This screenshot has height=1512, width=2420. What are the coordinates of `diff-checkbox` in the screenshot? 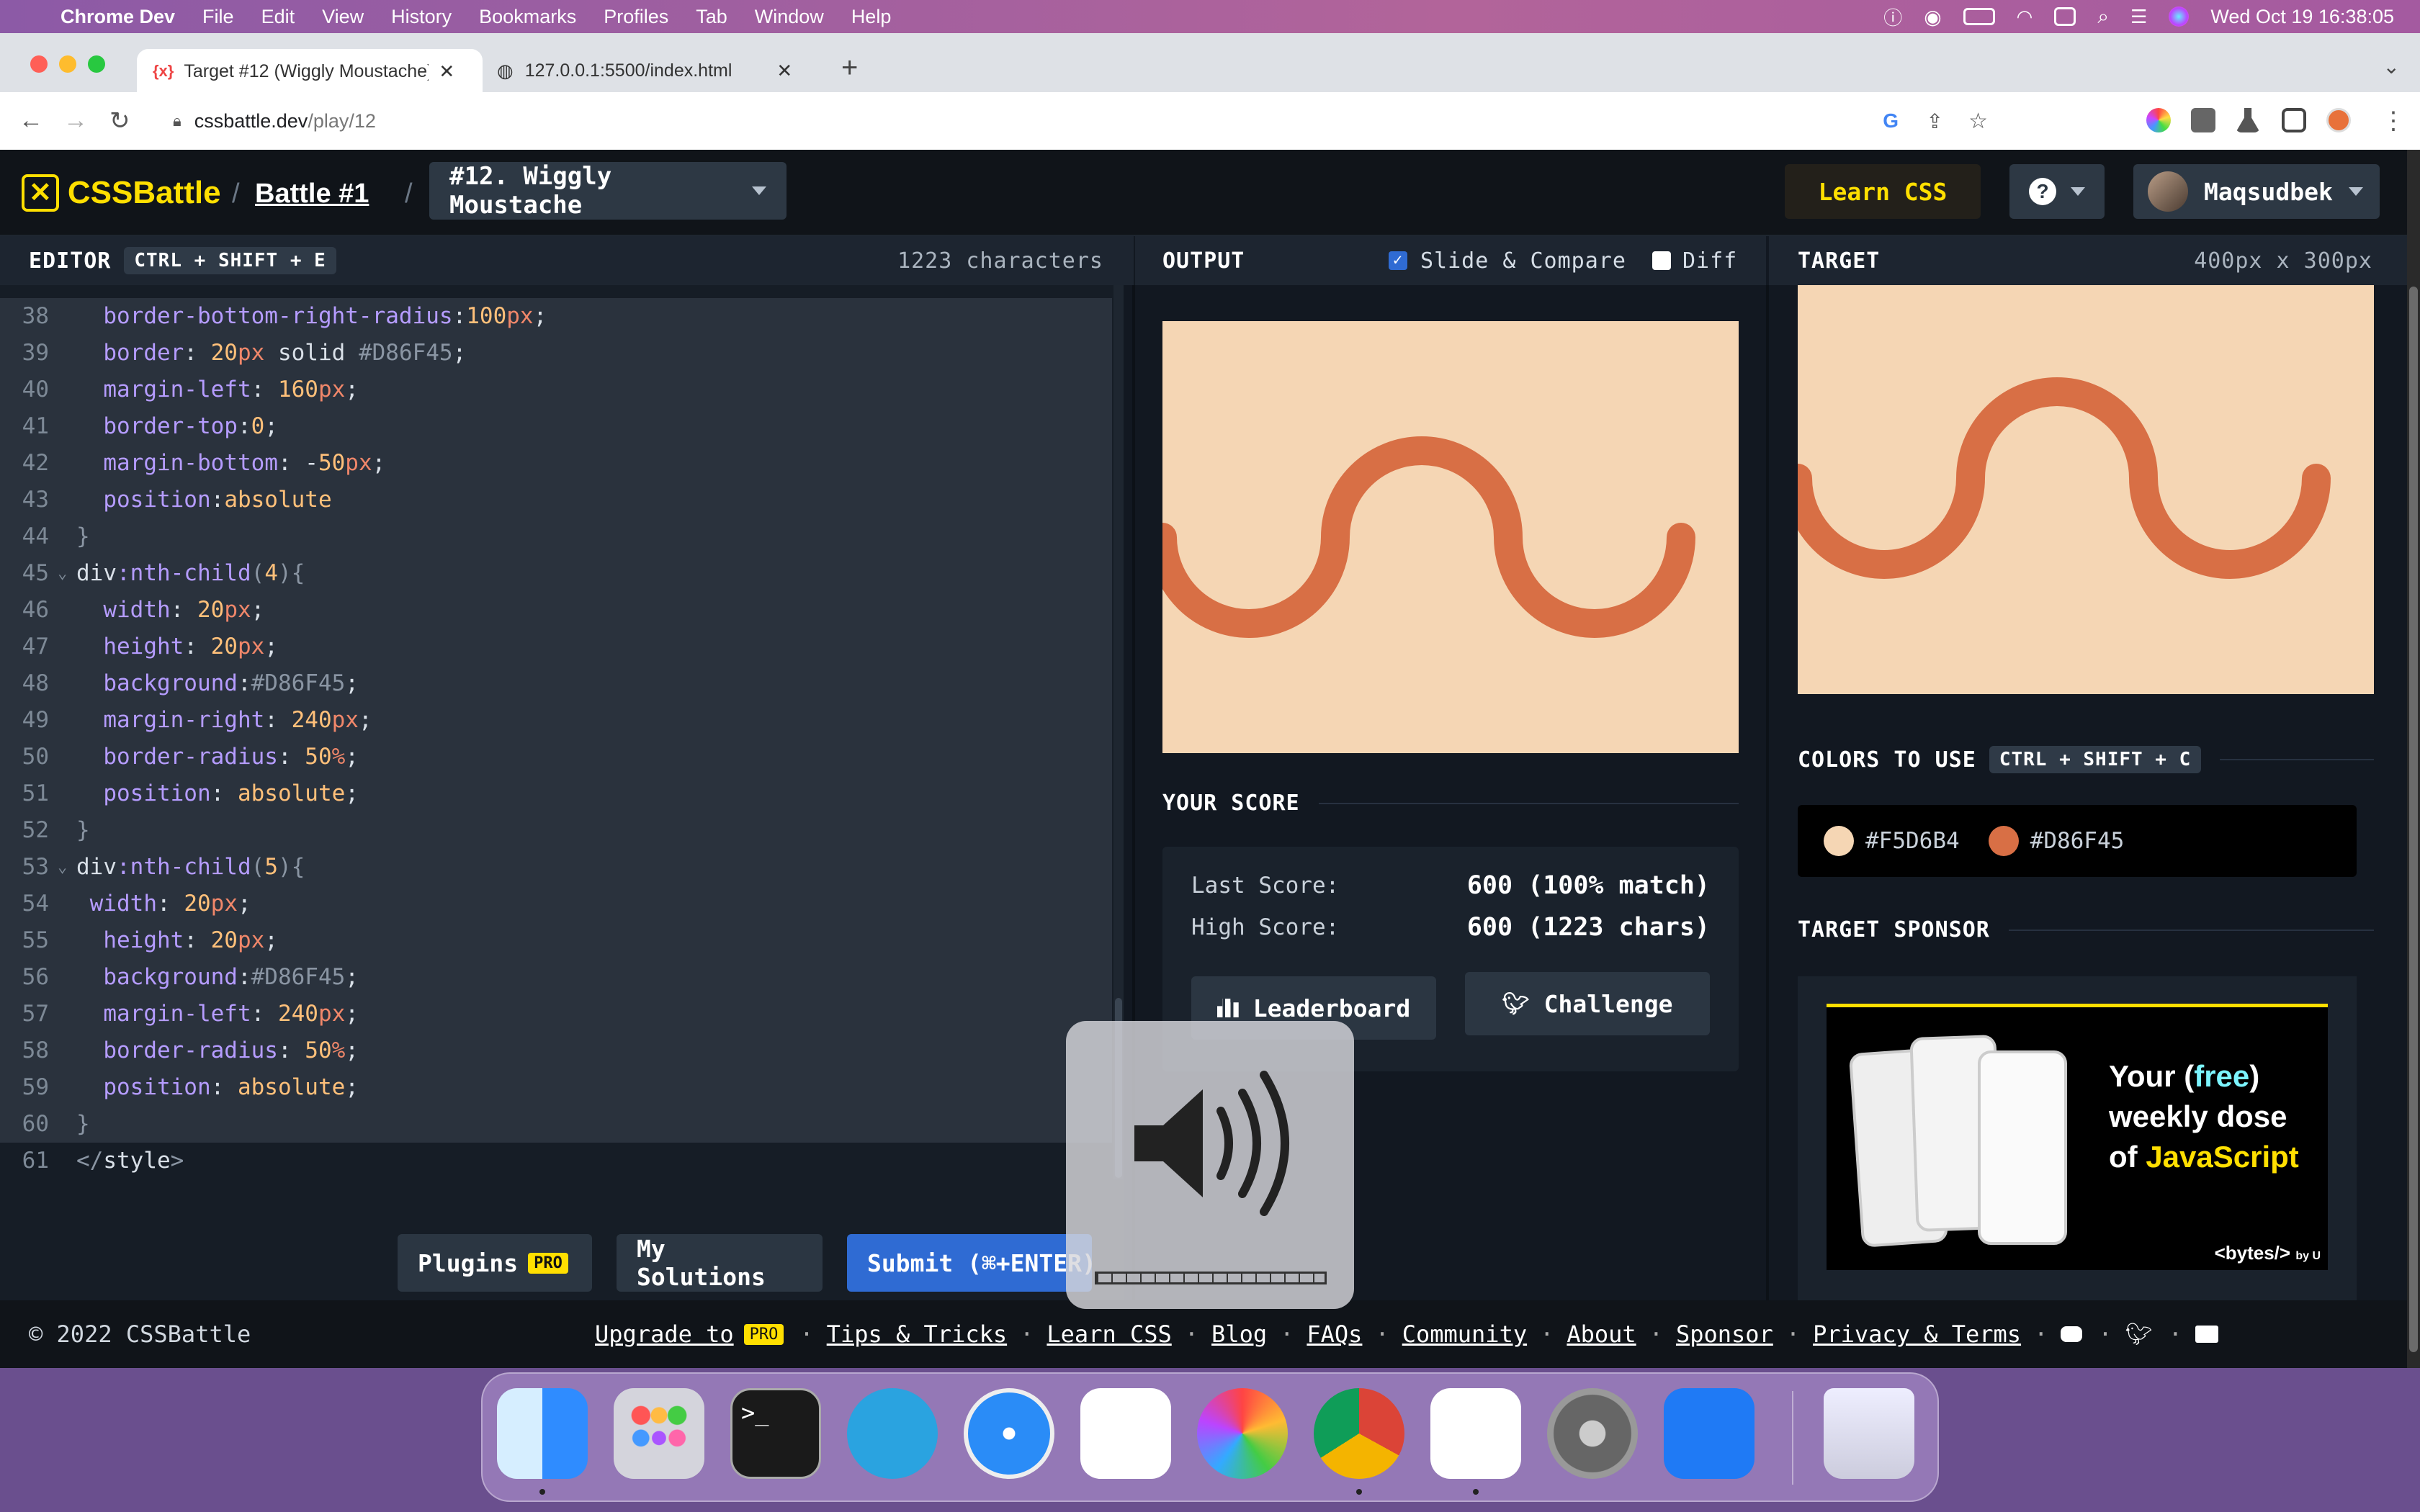 It's located at (1661, 260).